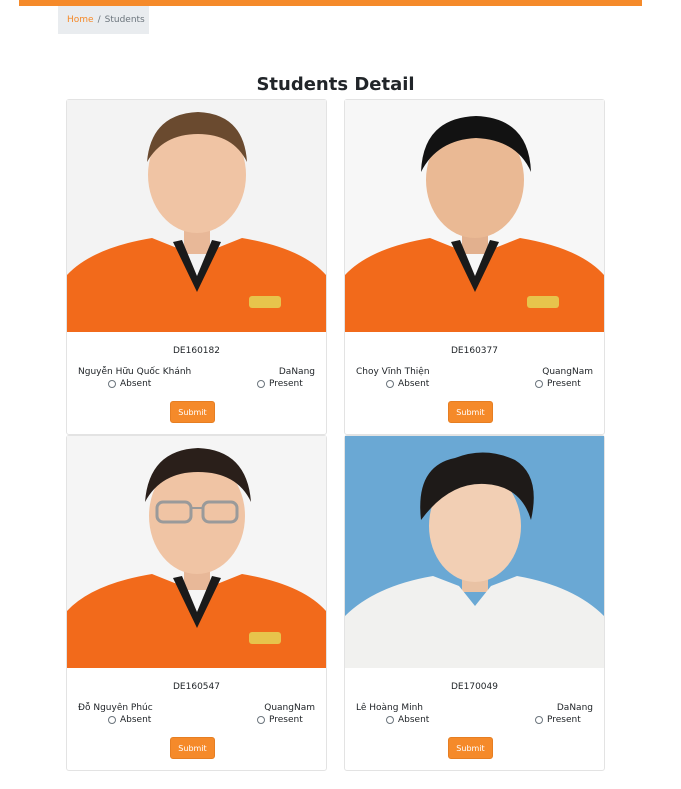 The width and height of the screenshot is (681, 789). I want to click on breadcrumb-current: Students, so click(124, 20).